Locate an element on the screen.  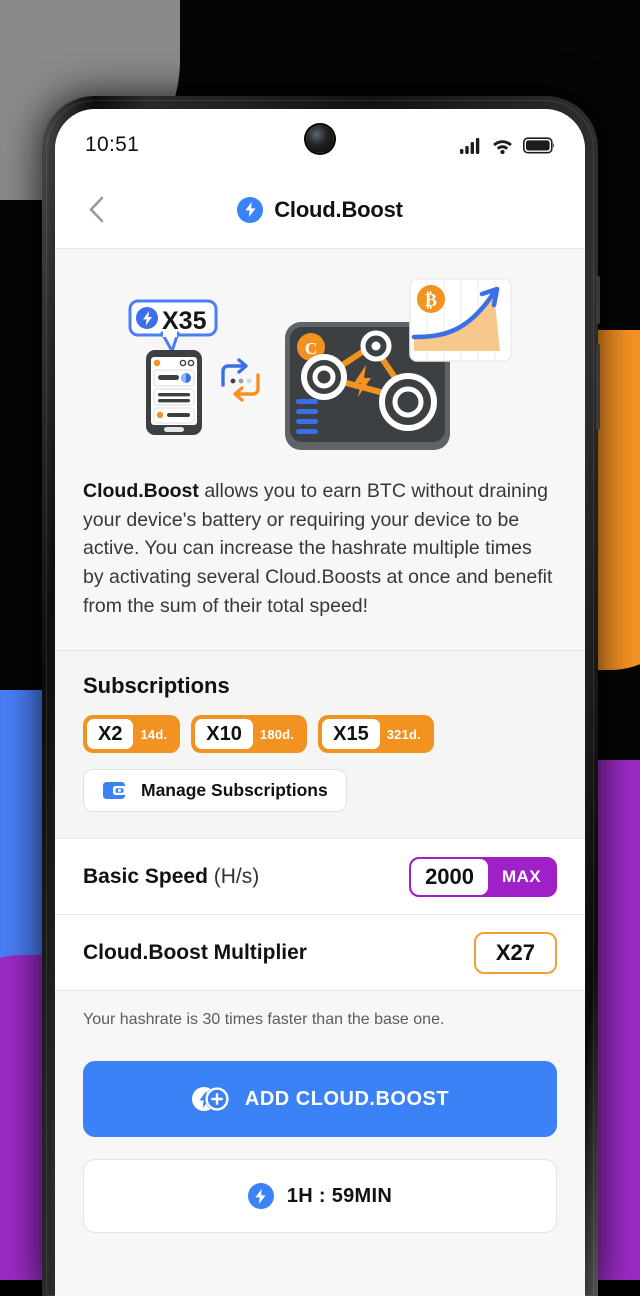
hero-illustration: X35 C ₿ is located at coordinates (320, 359).